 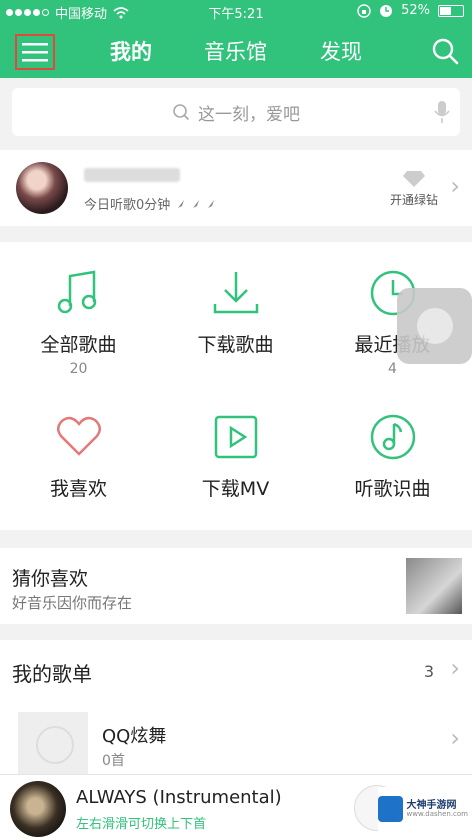 What do you see at coordinates (235, 345) in the screenshot?
I see `grid-label: 下载歌曲` at bounding box center [235, 345].